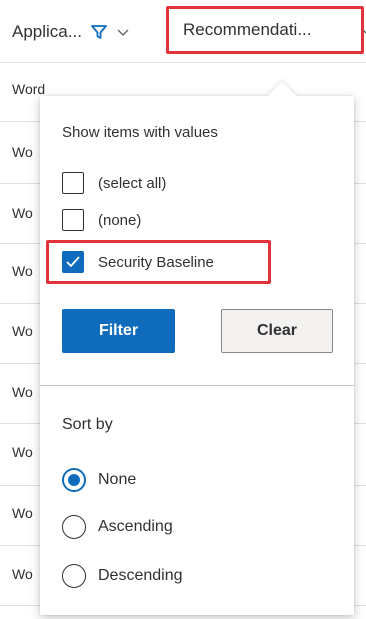  I want to click on show-items-label: Show items with values, so click(140, 132).